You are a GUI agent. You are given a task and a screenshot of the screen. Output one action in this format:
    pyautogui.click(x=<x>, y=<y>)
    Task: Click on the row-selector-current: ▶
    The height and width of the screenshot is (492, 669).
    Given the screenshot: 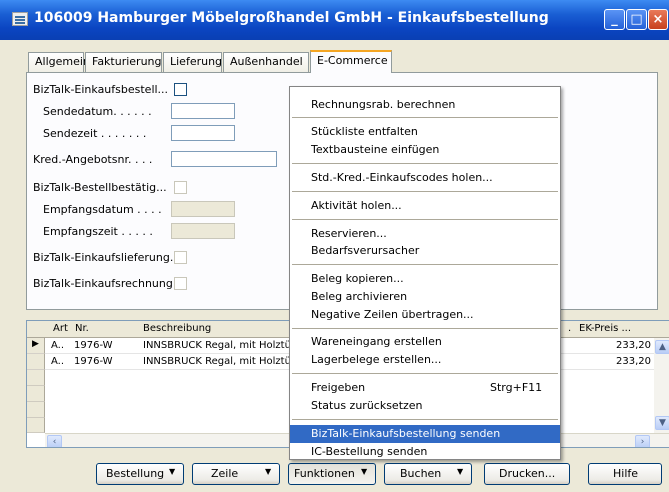 What is the action you would take?
    pyautogui.click(x=36, y=346)
    